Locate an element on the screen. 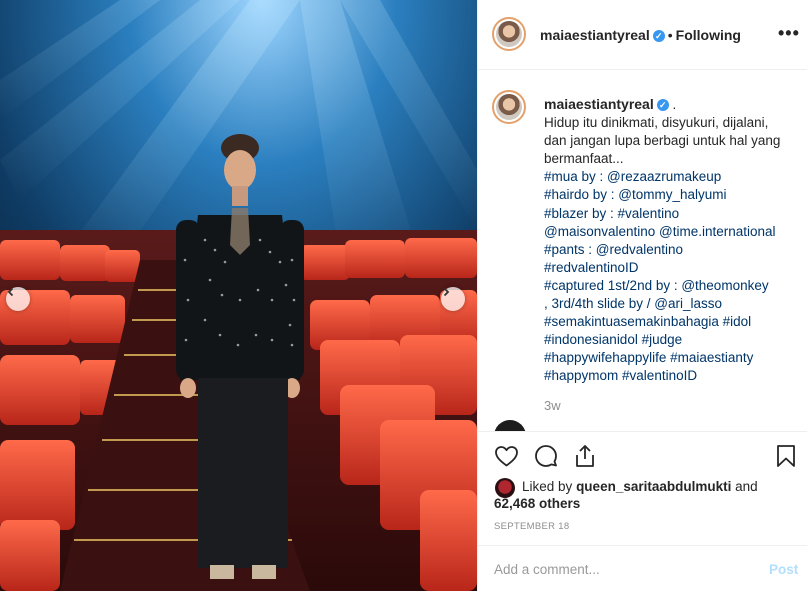 The image size is (807, 591). caption-line: #semakintuasemakinbahagia #idol is located at coordinates (669, 322).